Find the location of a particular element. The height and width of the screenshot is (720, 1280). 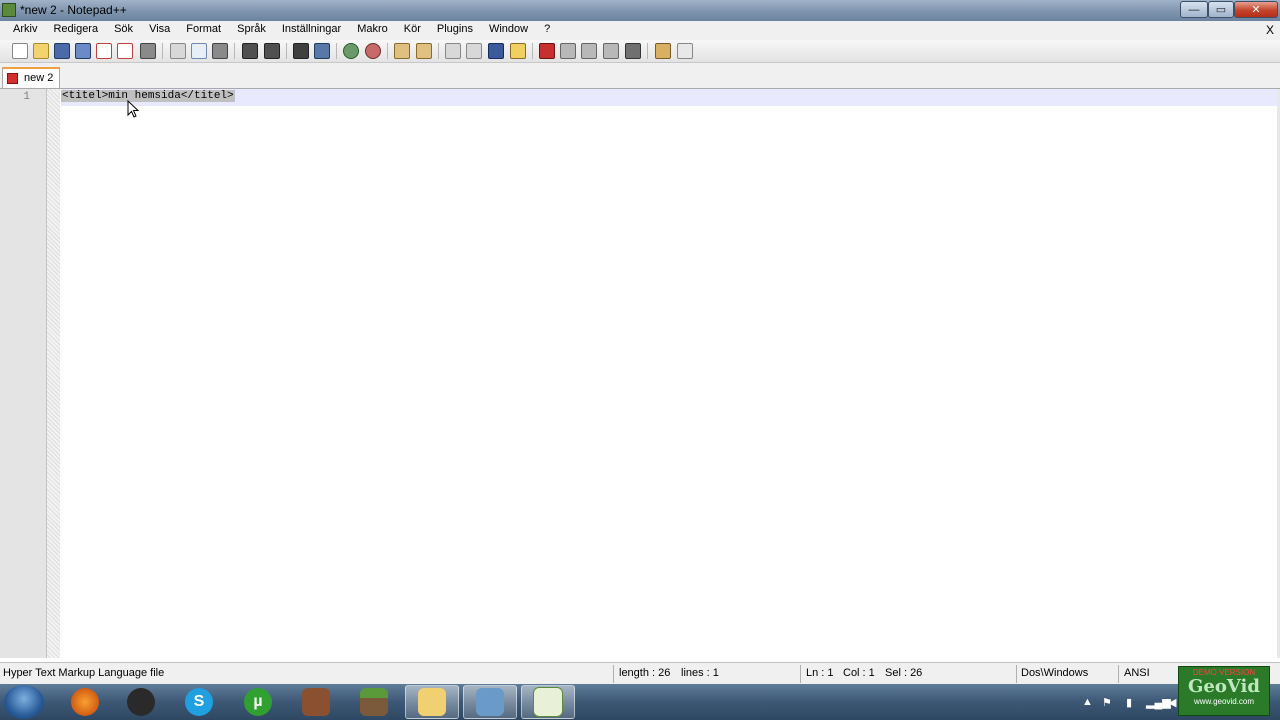

maximize-button: ▭ is located at coordinates (1221, 9).